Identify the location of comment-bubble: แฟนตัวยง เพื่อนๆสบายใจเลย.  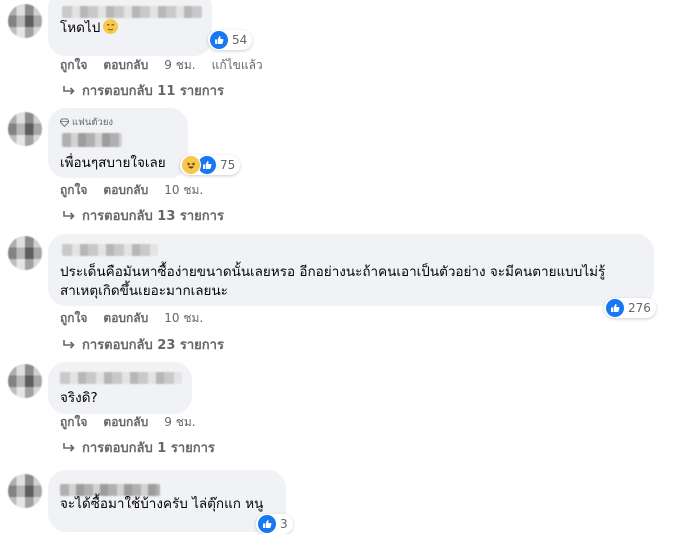
(118, 143).